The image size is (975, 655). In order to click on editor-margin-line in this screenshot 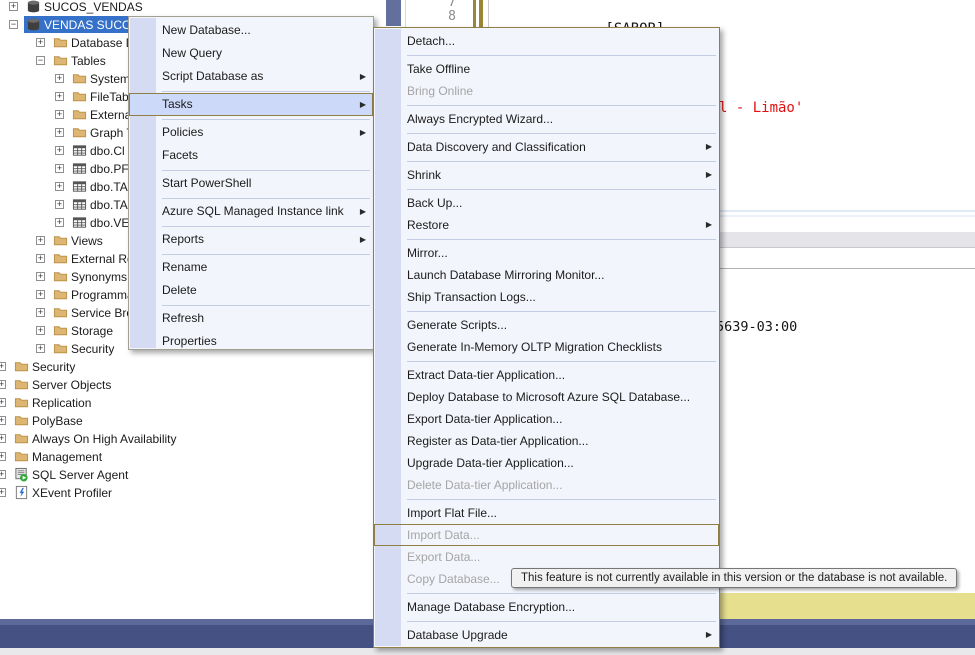, I will do `click(488, 13)`.